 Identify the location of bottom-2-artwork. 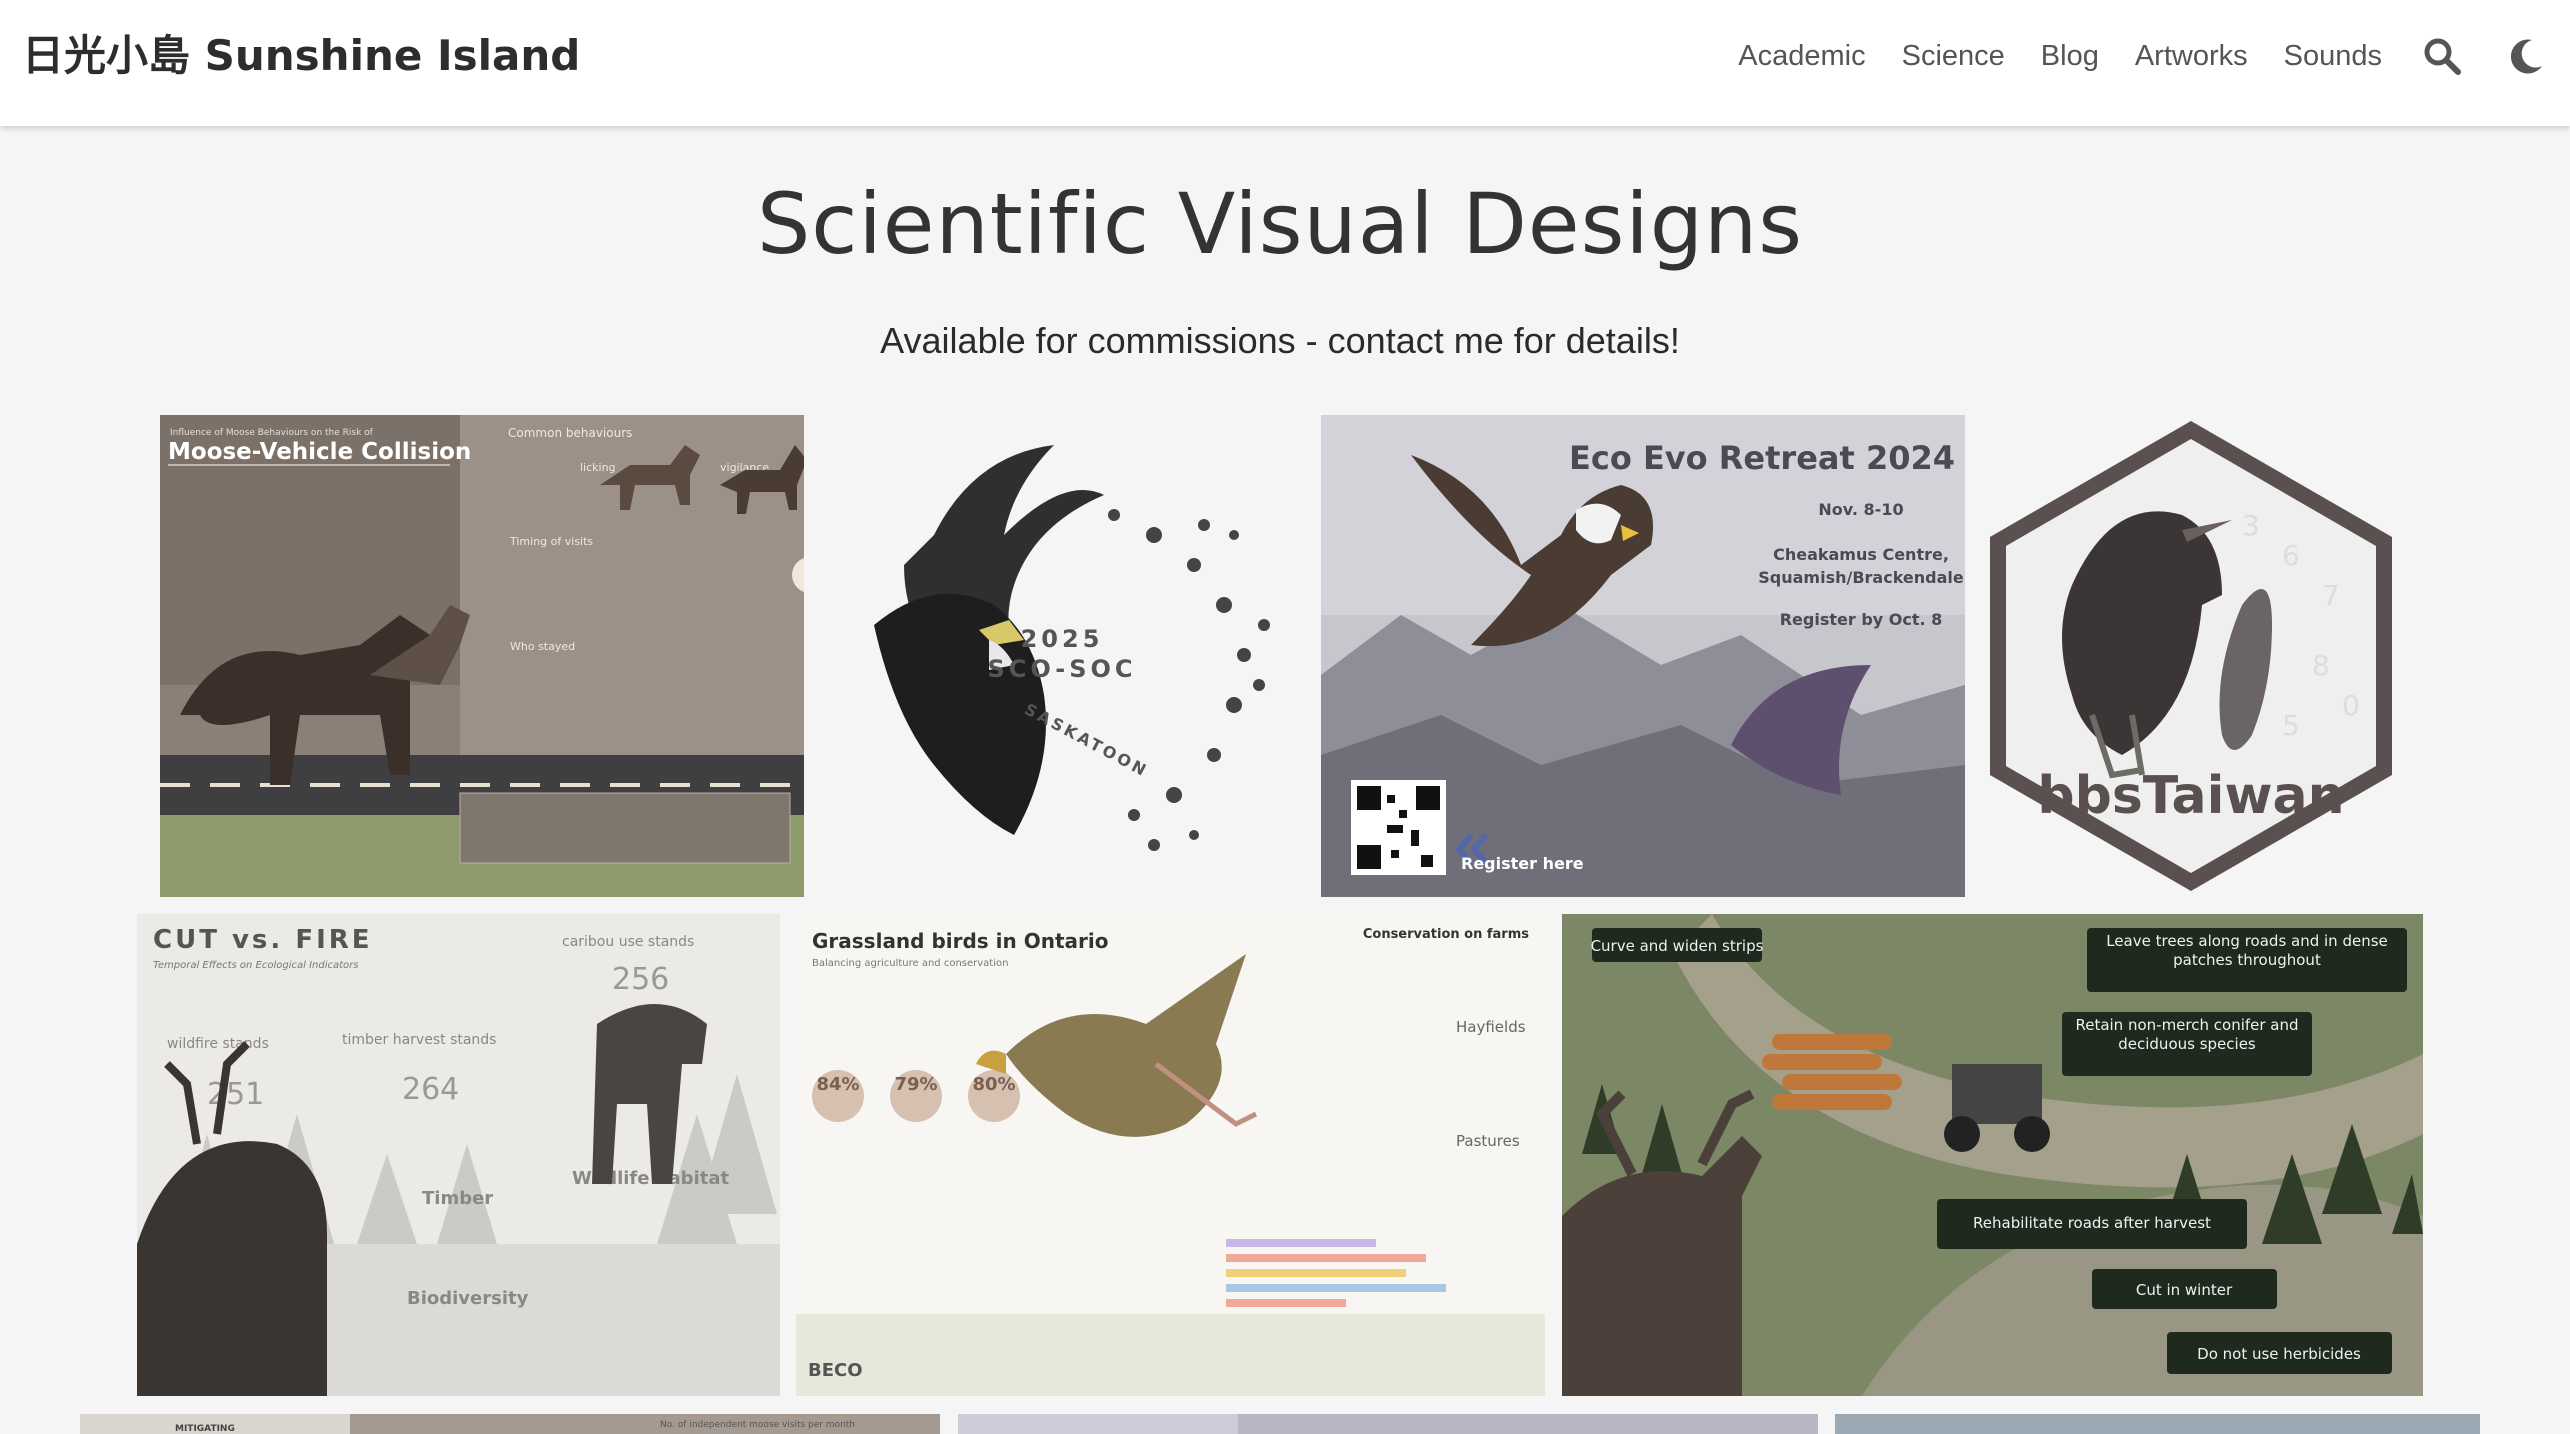
(1388, 1424).